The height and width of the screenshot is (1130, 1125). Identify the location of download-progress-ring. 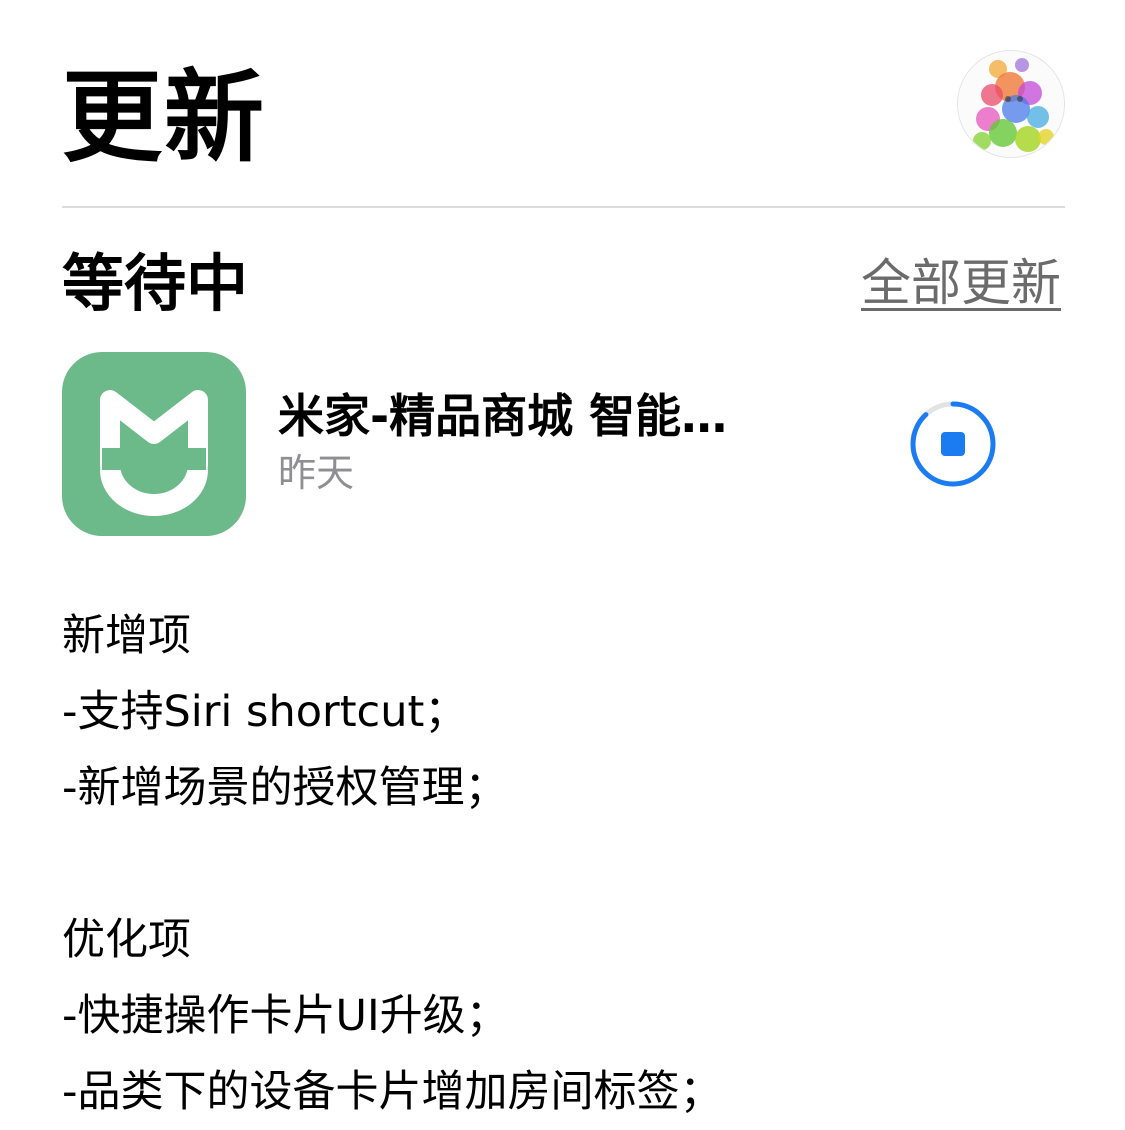
(953, 444).